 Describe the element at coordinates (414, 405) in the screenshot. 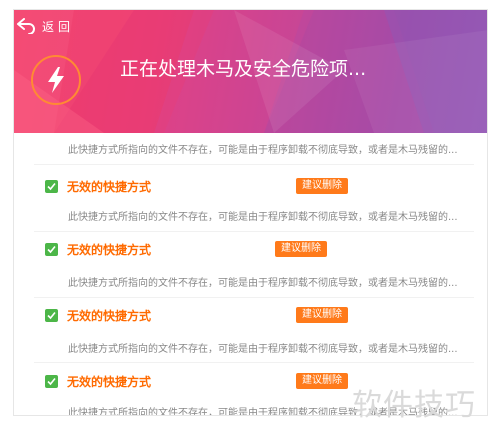

I see `watermark: 软件技巧` at that location.